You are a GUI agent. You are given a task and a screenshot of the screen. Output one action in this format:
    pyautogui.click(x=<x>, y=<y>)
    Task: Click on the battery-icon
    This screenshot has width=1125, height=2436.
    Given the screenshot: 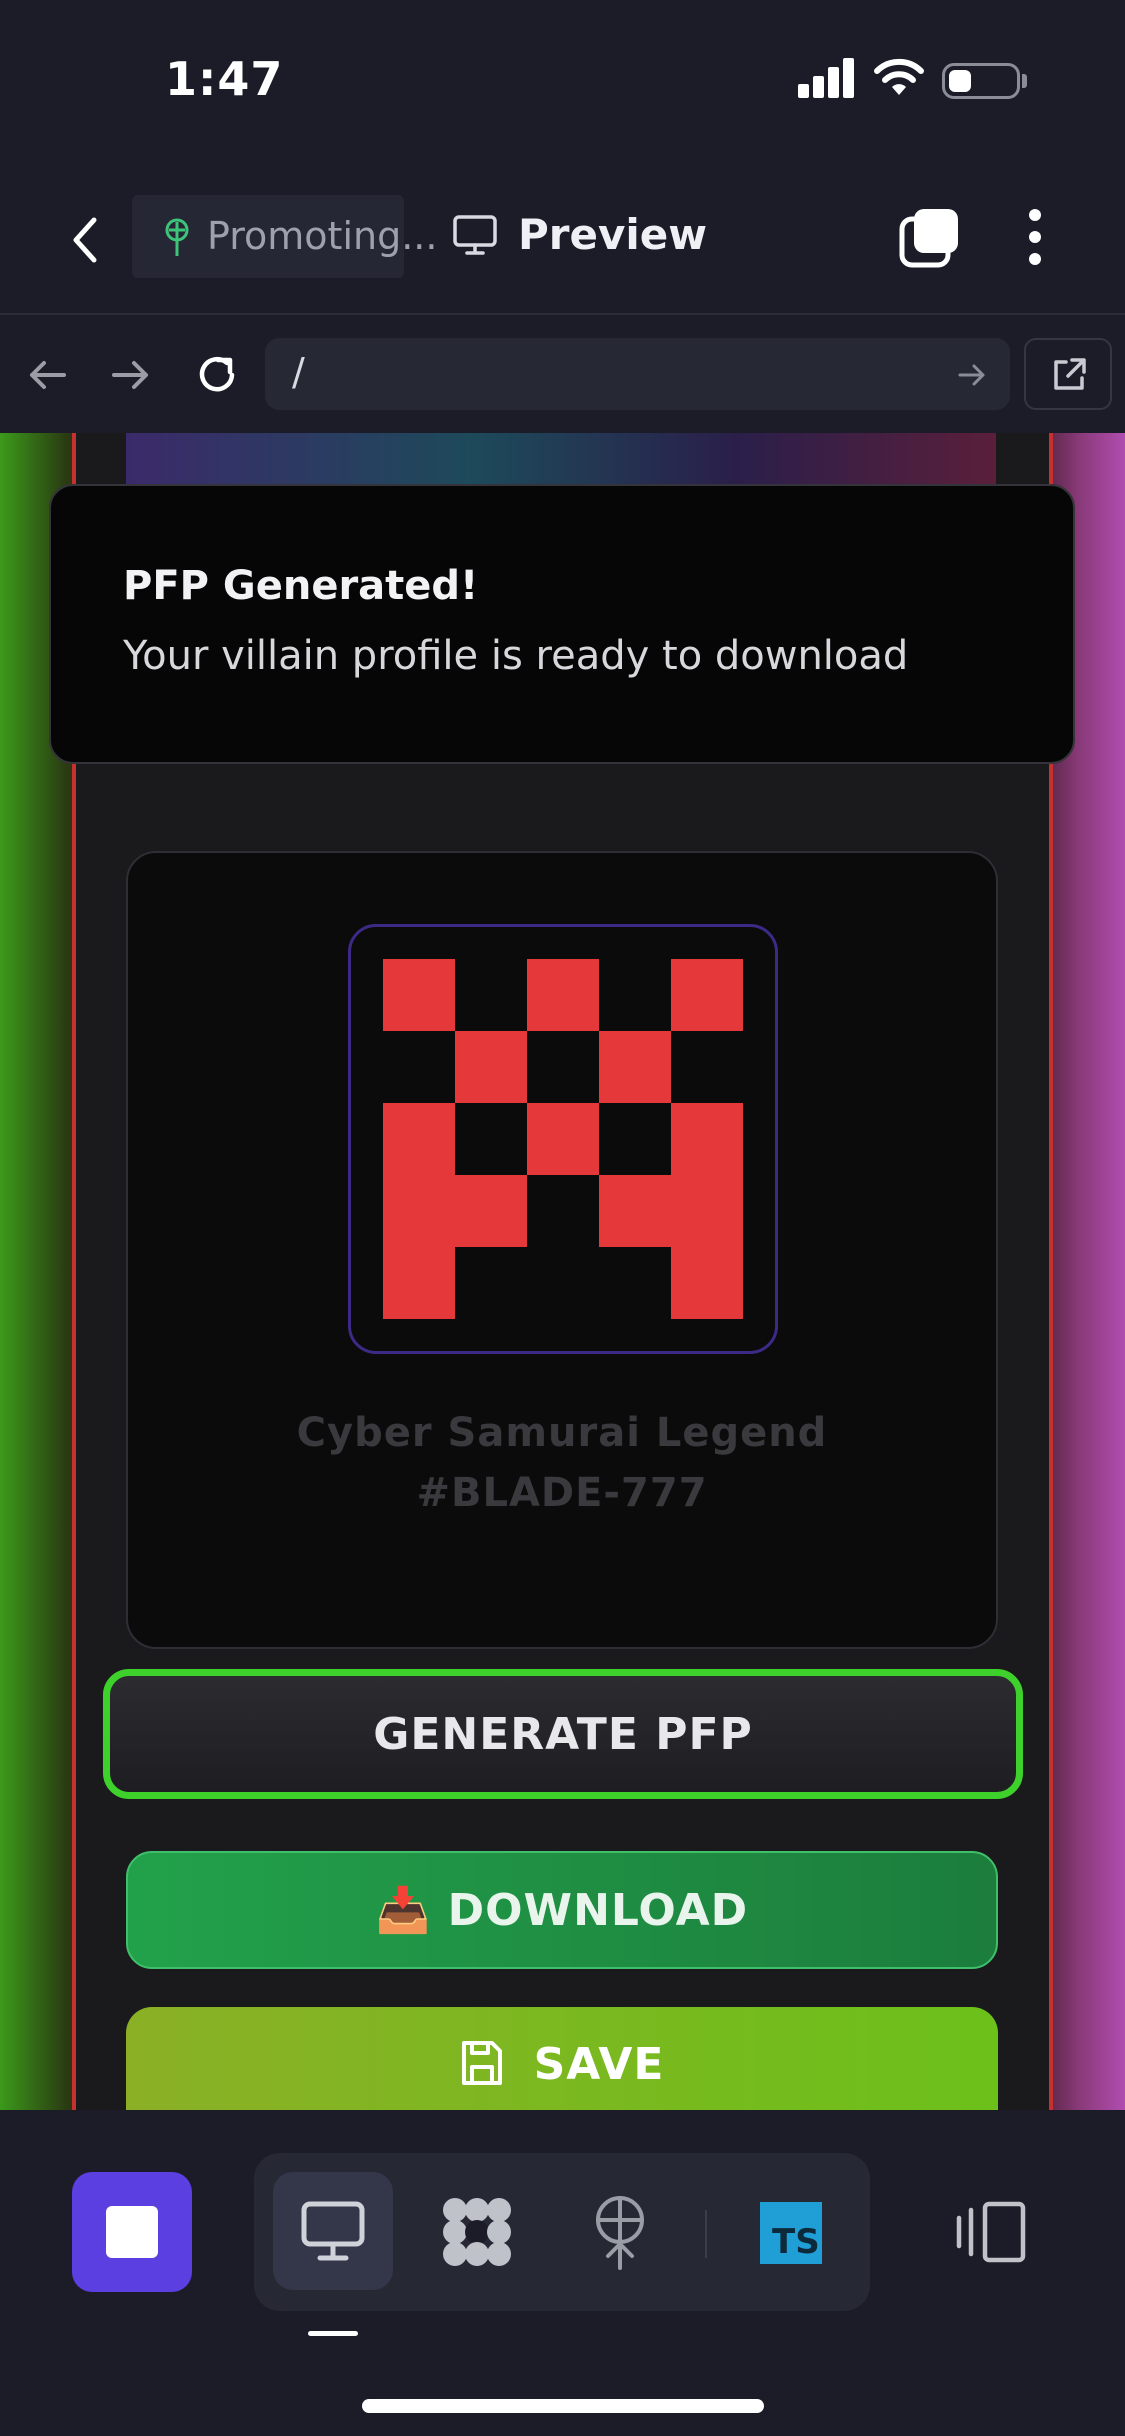 What is the action you would take?
    pyautogui.click(x=981, y=81)
    